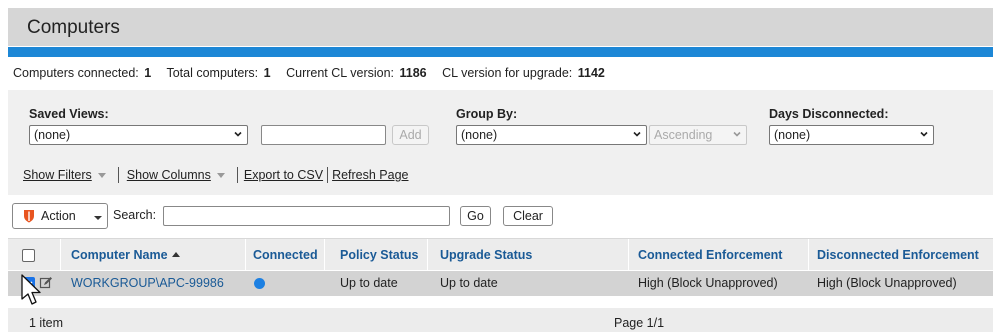  What do you see at coordinates (169, 175) in the screenshot?
I see `show-columns-link: Show Columns` at bounding box center [169, 175].